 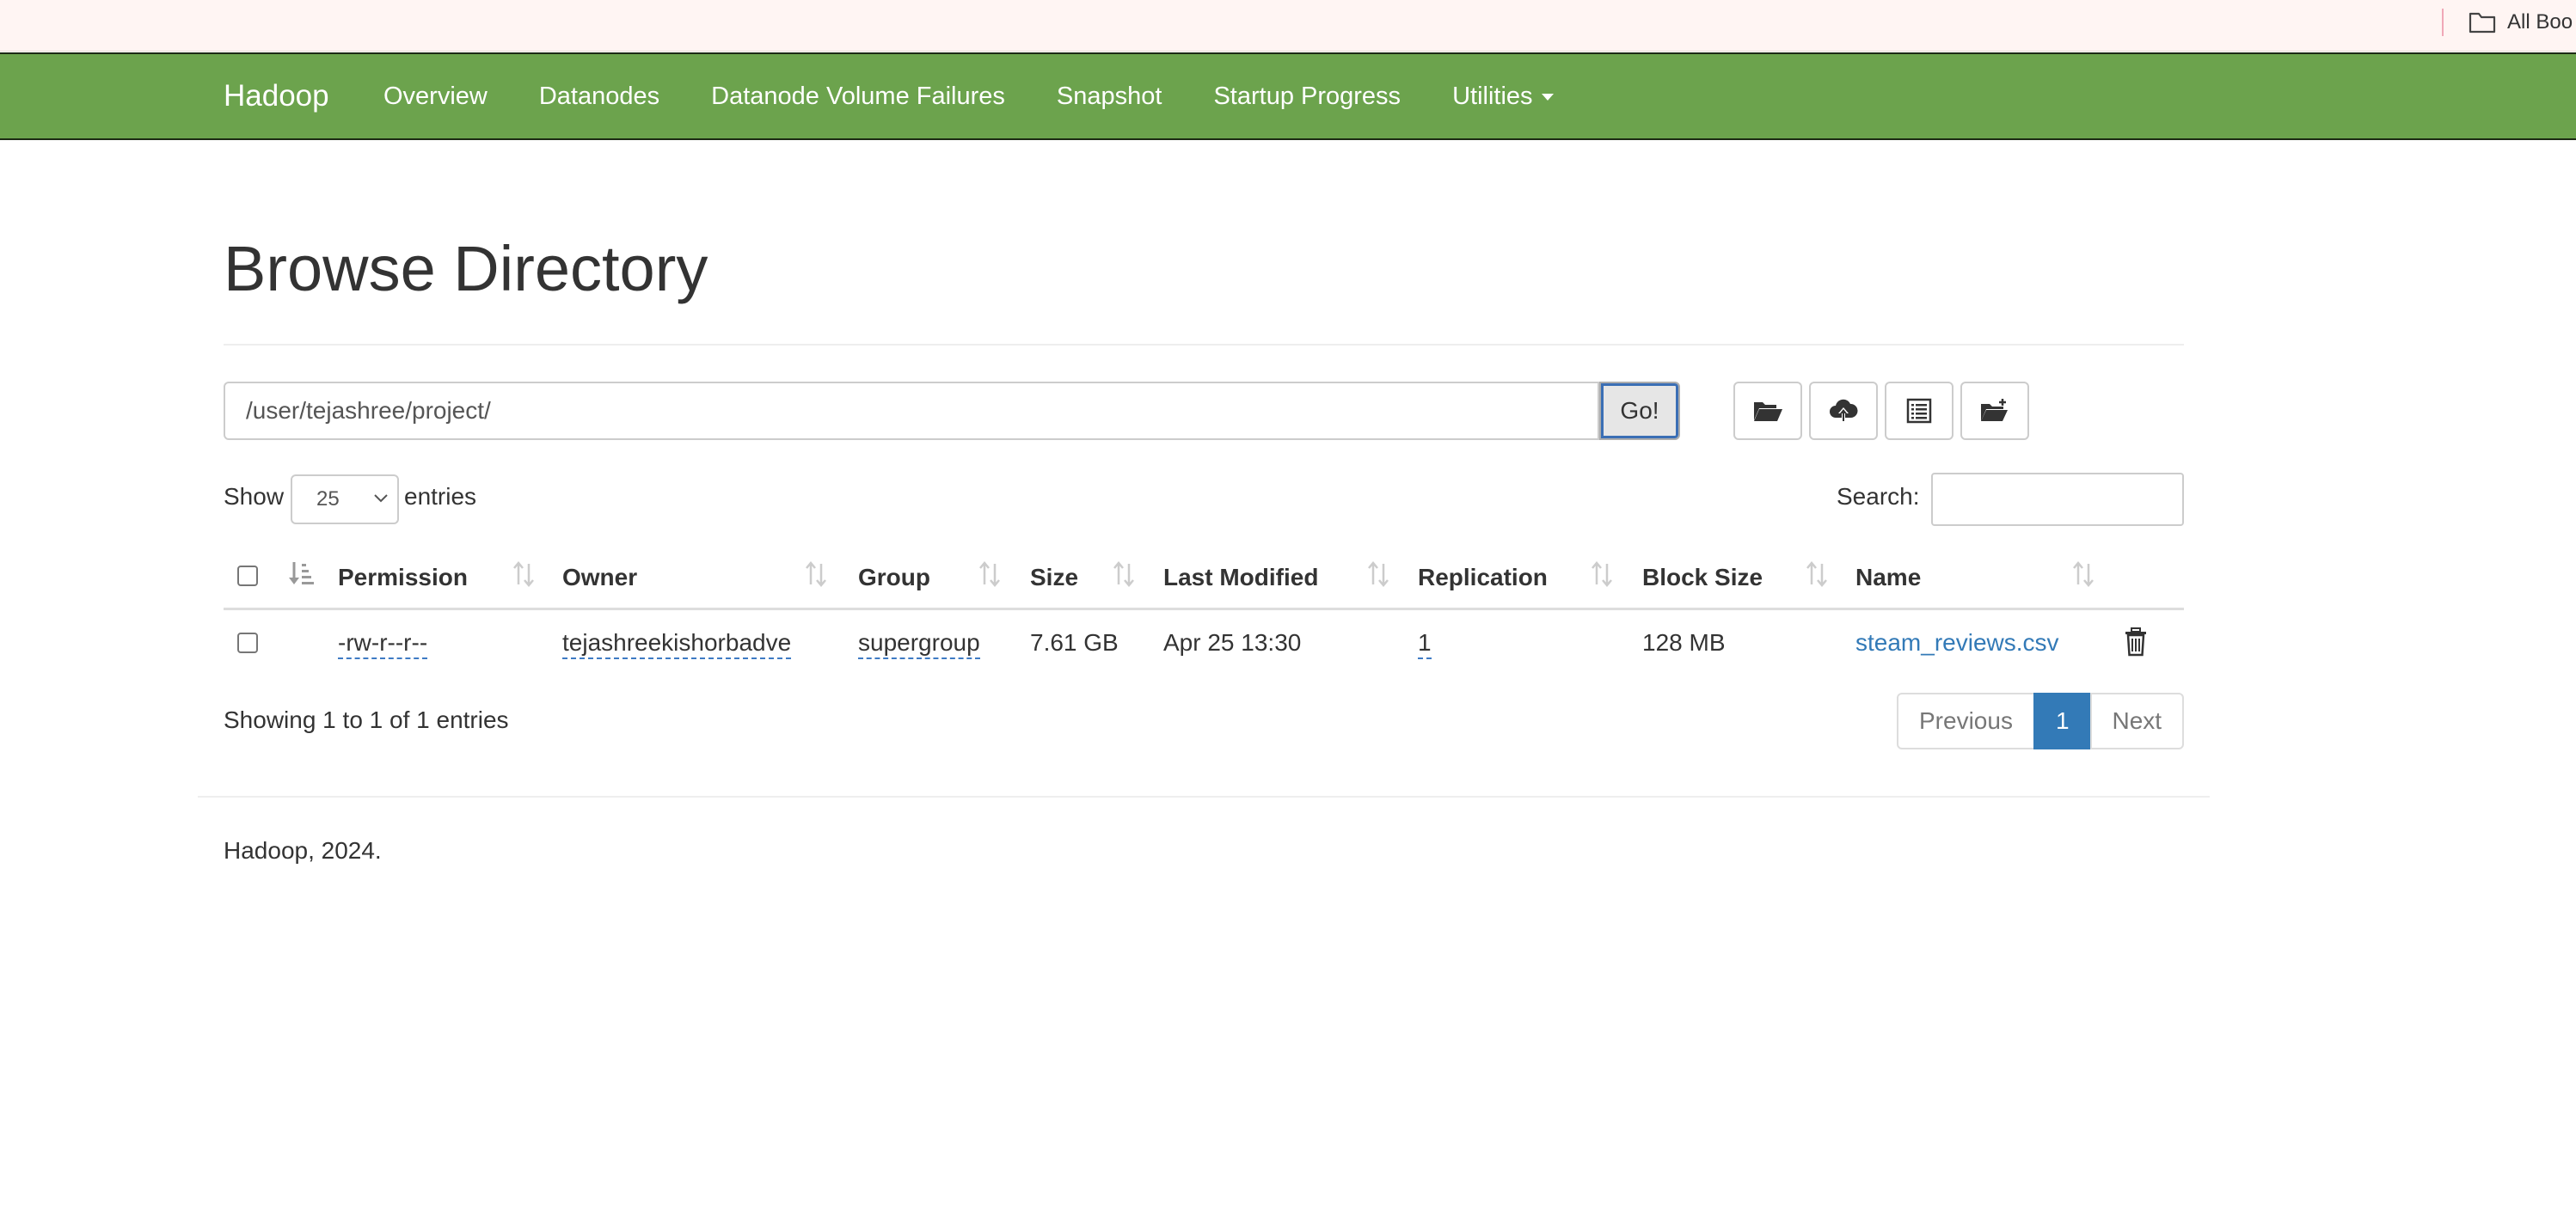 I want to click on create-directory-button, so click(x=1994, y=411).